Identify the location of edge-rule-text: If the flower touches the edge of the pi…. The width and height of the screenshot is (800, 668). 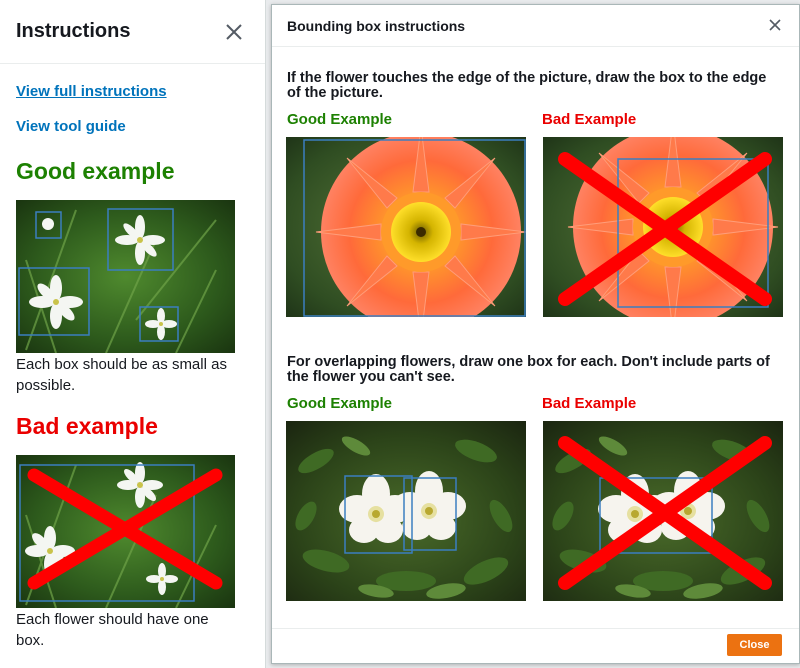
(527, 85).